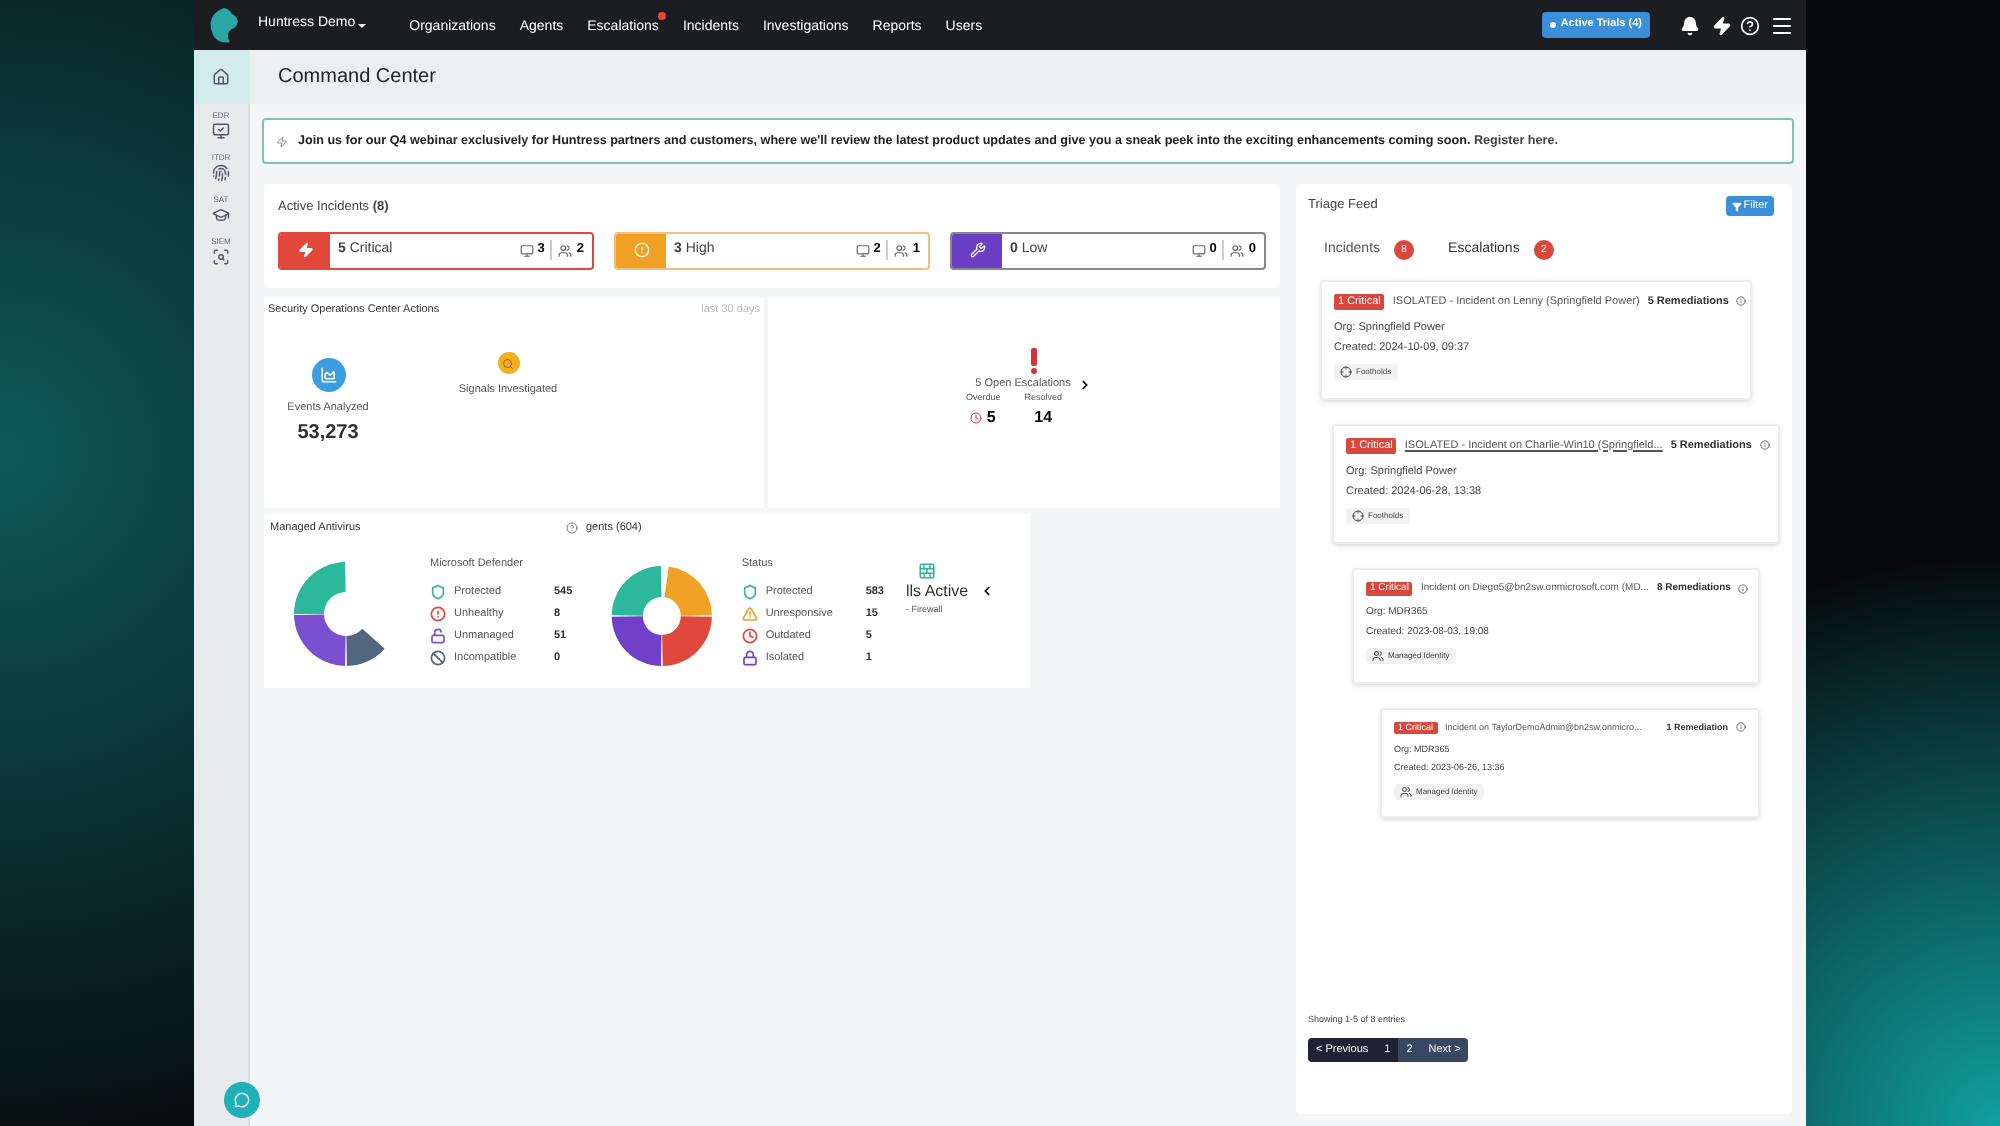 The image size is (2000, 1126). What do you see at coordinates (221, 173) in the screenshot?
I see `fingerprint-icon` at bounding box center [221, 173].